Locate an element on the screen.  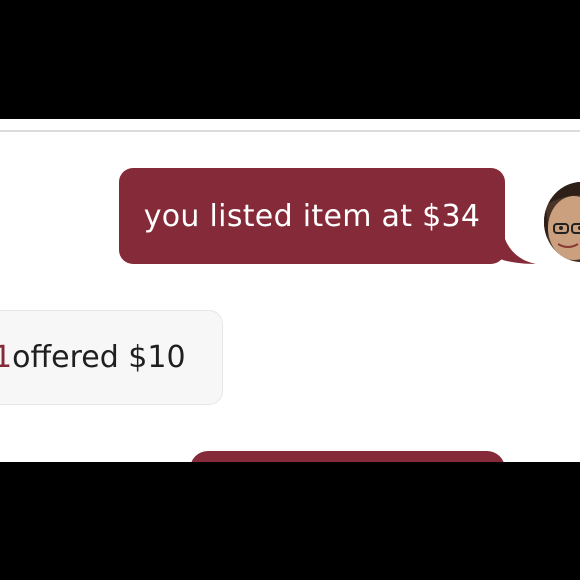
message-text: offered $10 is located at coordinates (99, 357).